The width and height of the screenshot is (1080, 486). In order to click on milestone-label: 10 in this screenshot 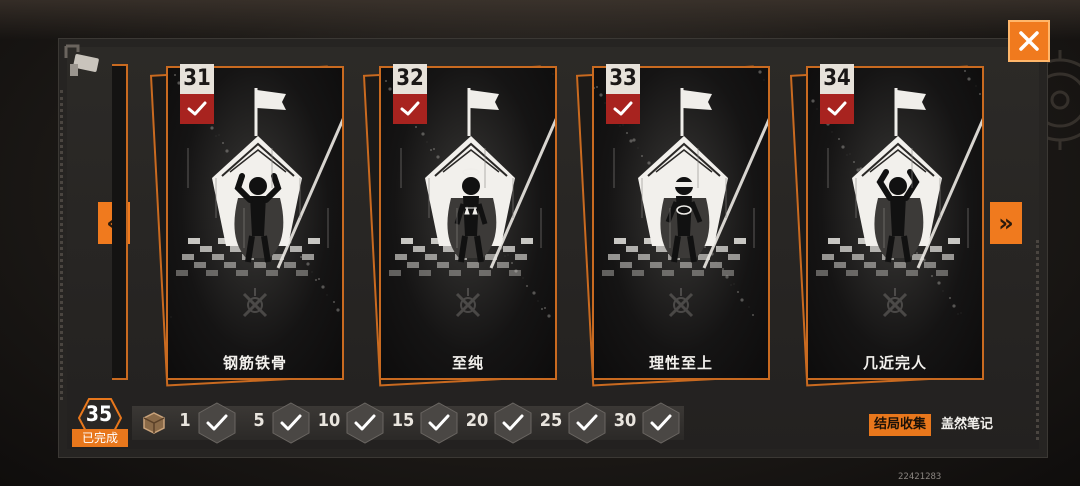, I will do `click(329, 420)`.